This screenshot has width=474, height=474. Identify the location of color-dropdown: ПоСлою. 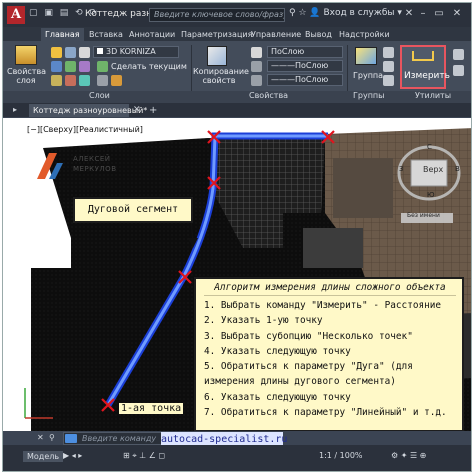
(305, 52).